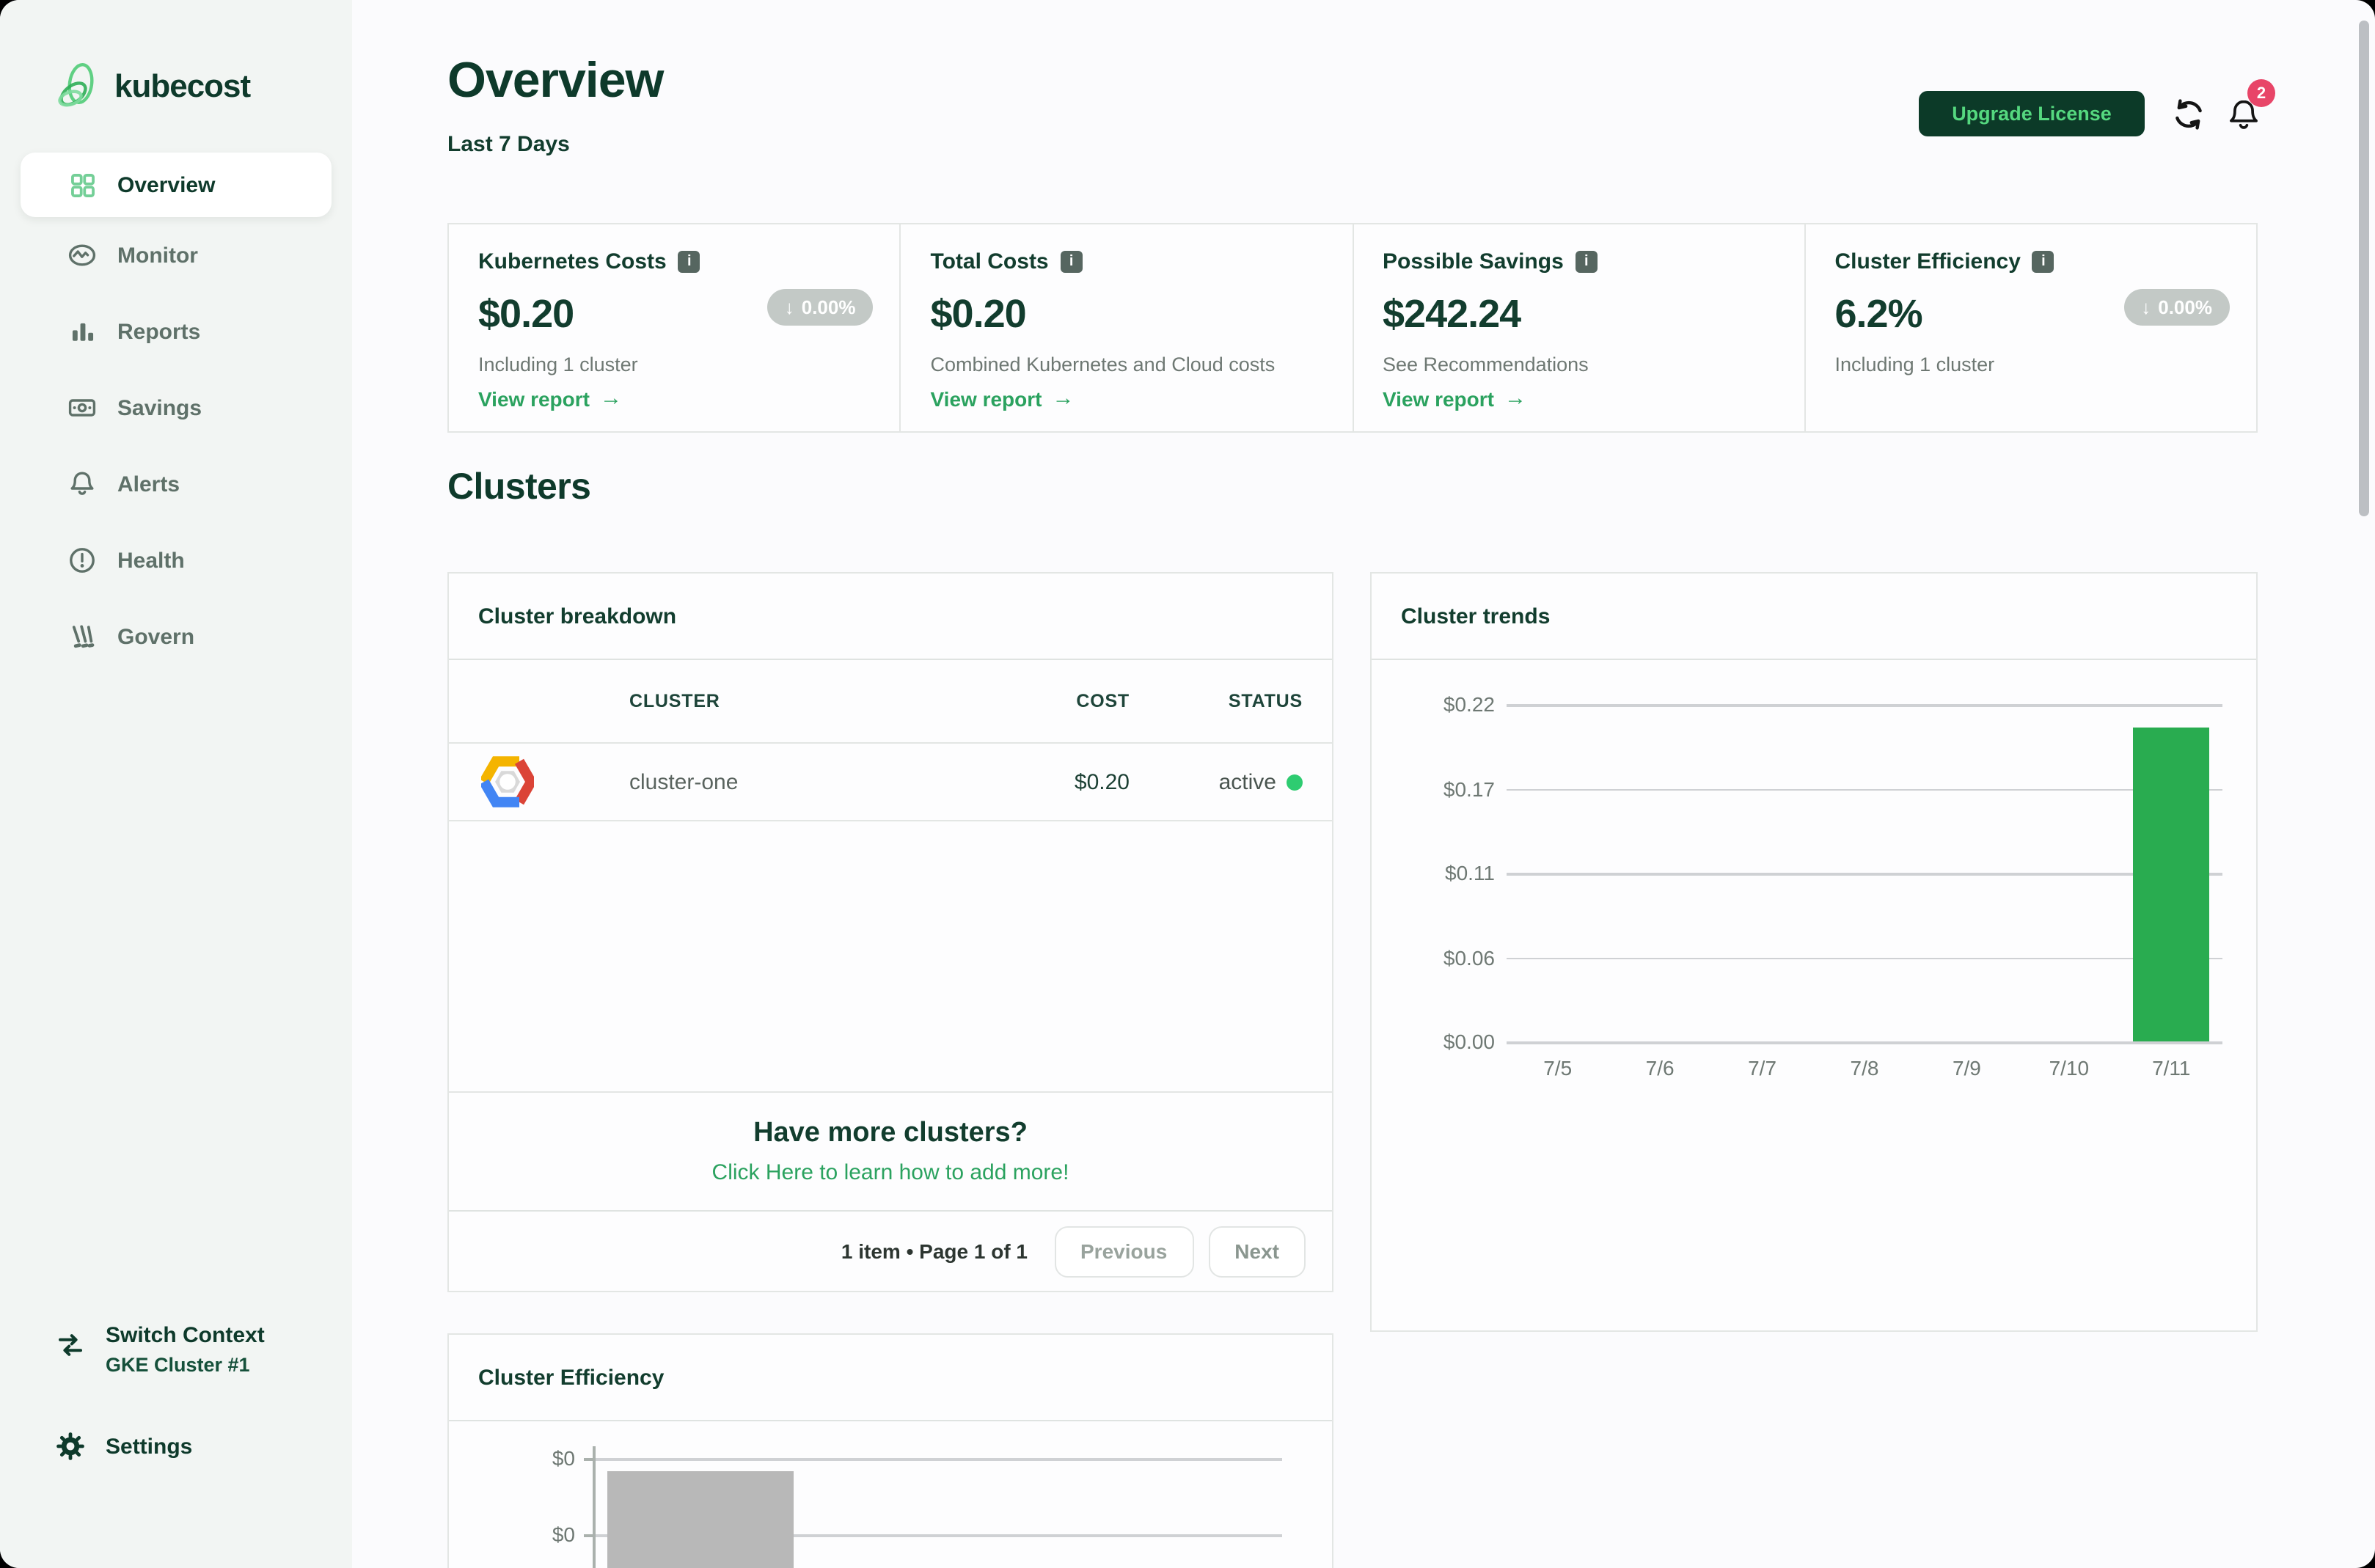 The width and height of the screenshot is (2375, 1568). What do you see at coordinates (1469, 957) in the screenshot?
I see `y-axis-label: $0.06` at bounding box center [1469, 957].